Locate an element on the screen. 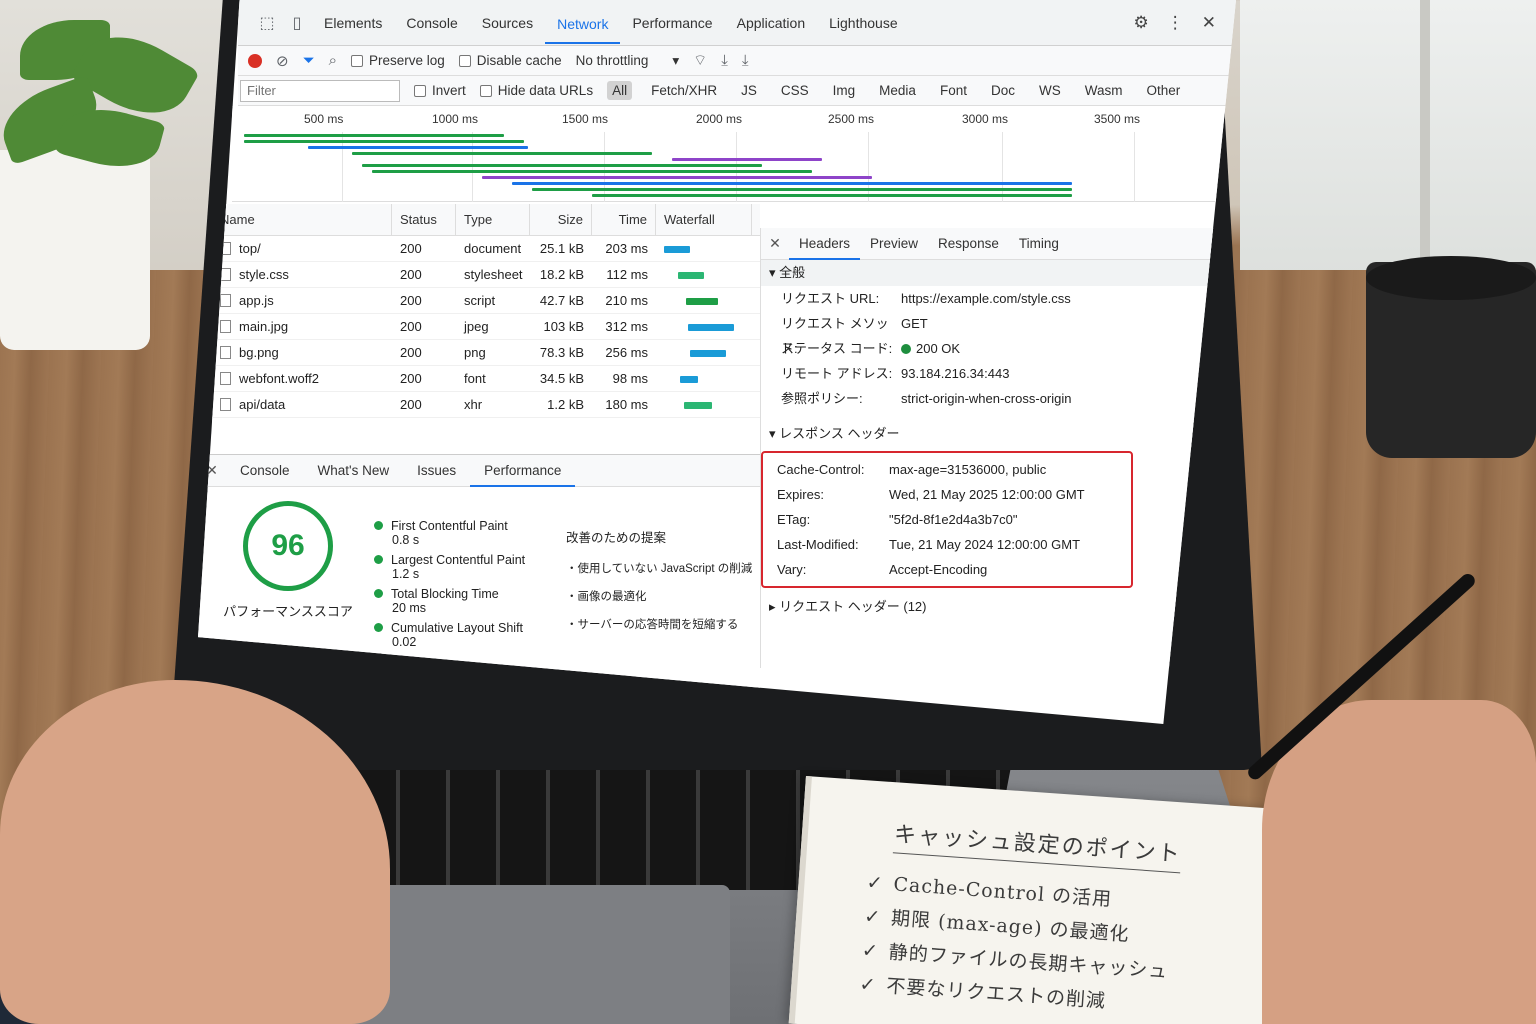 The height and width of the screenshot is (1024, 1536). table-row: webfont.woff2 200 font 34.5 kB 98 ms is located at coordinates (486, 379).